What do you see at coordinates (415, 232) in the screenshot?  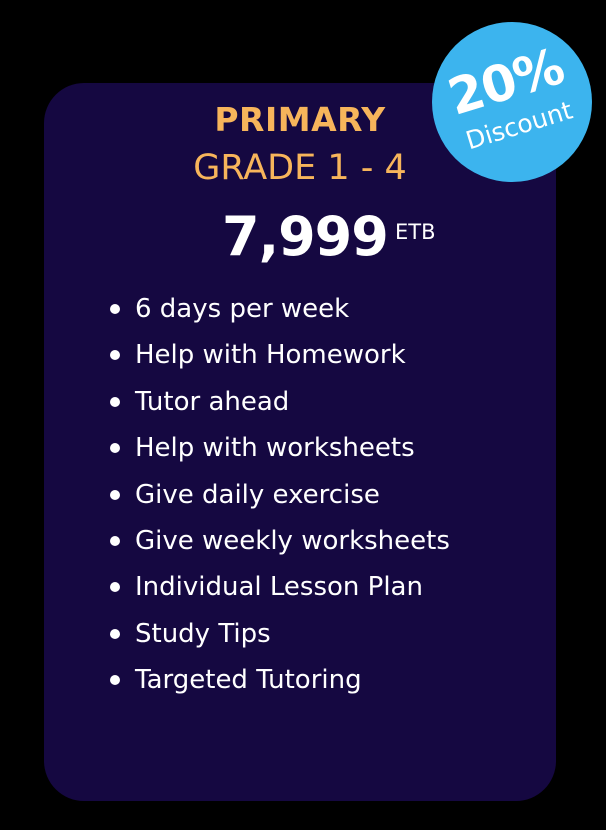 I see `price-currency: ETB` at bounding box center [415, 232].